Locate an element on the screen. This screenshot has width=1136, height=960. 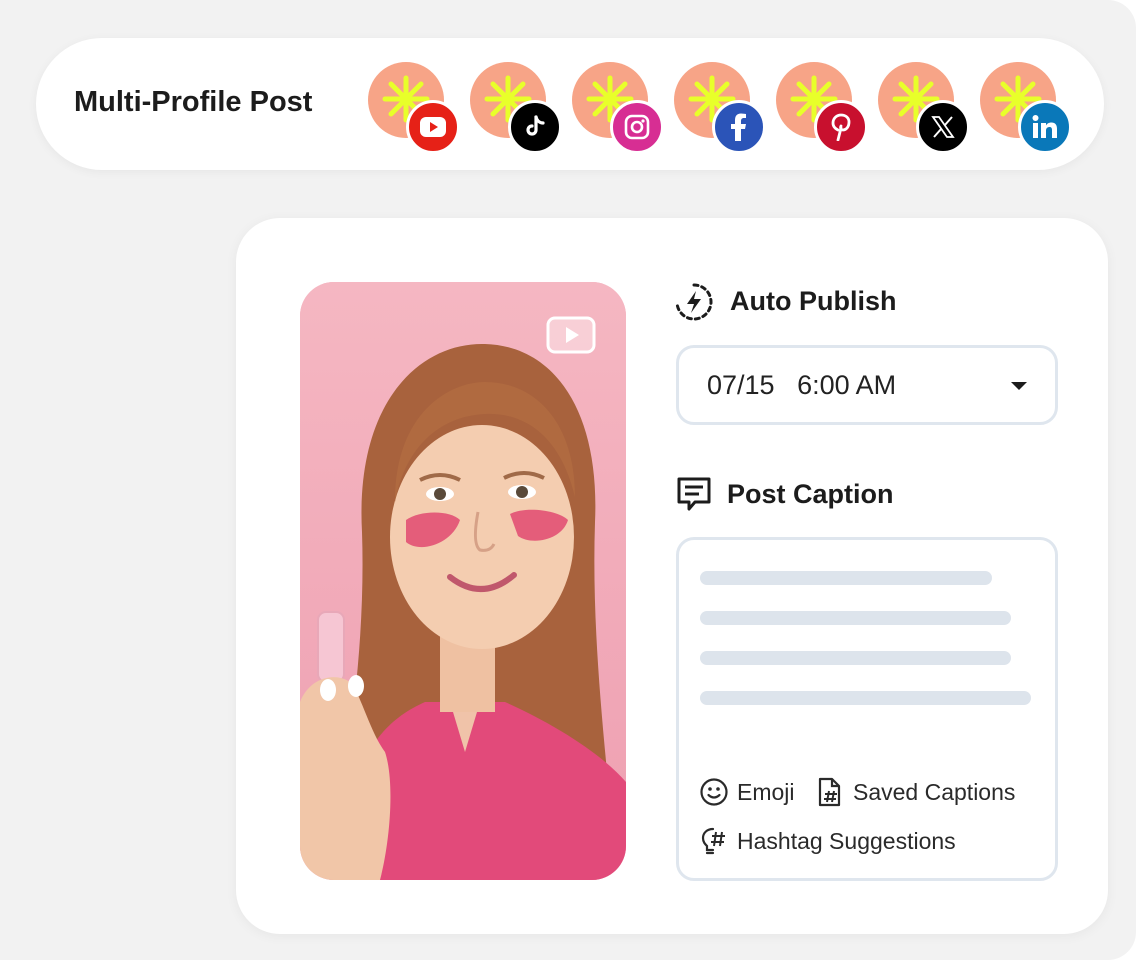
profile-x is located at coordinates (924, 108).